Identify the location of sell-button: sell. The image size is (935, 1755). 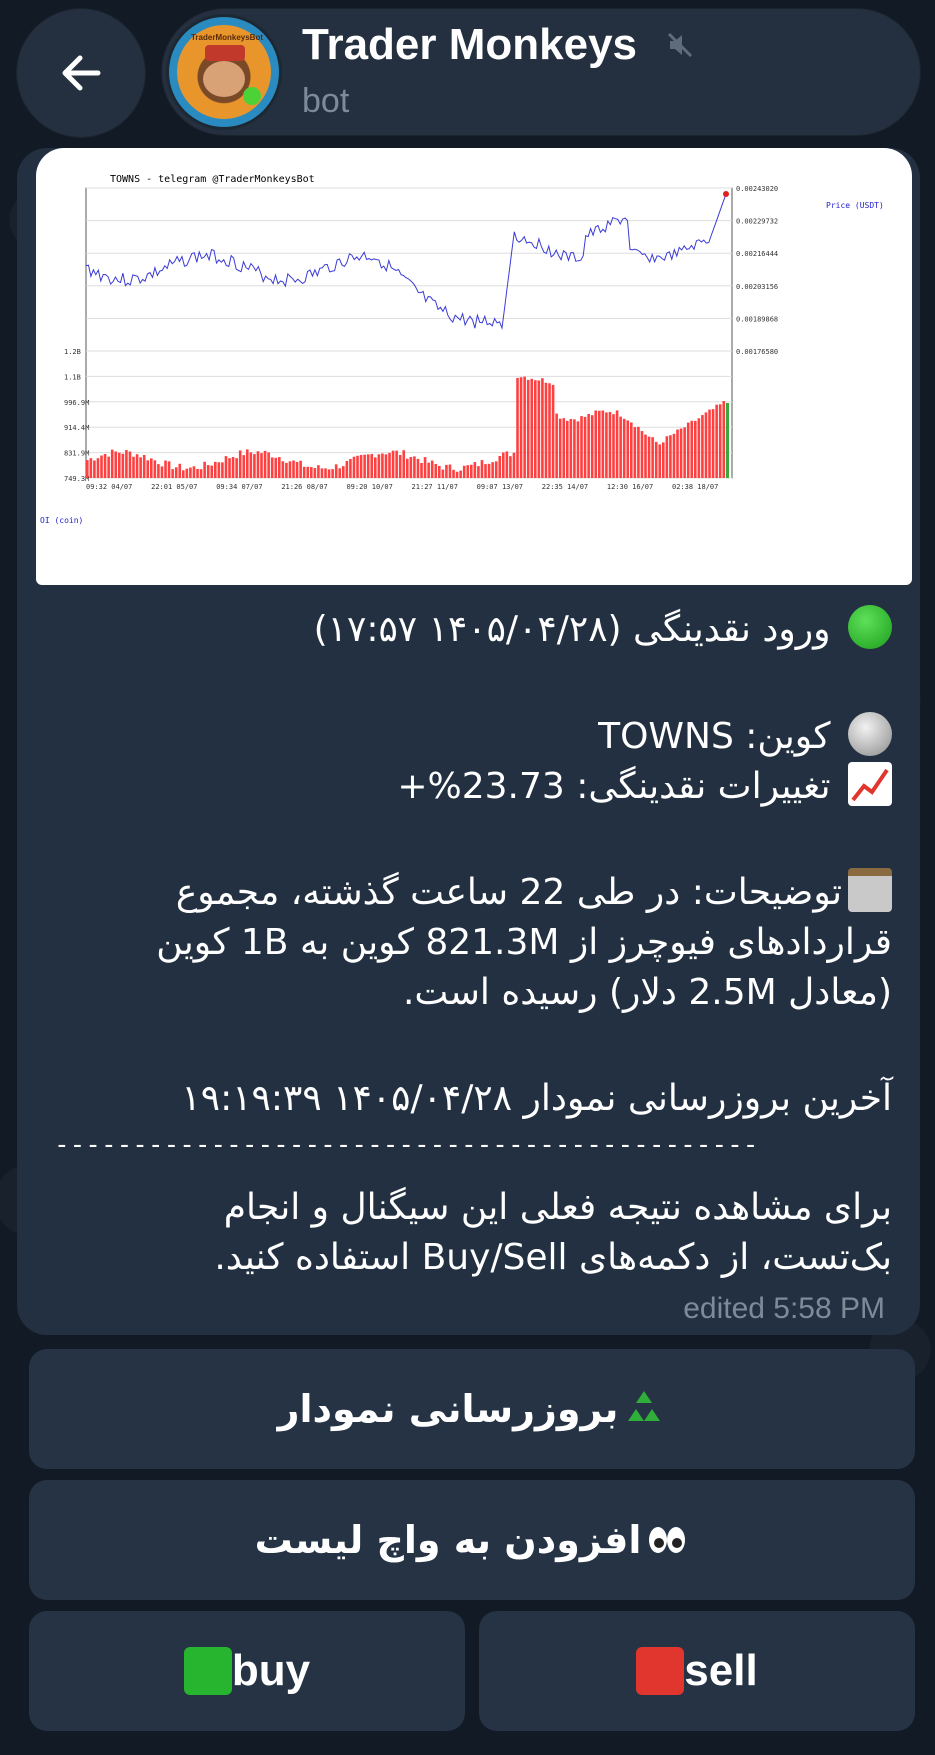
(697, 1671).